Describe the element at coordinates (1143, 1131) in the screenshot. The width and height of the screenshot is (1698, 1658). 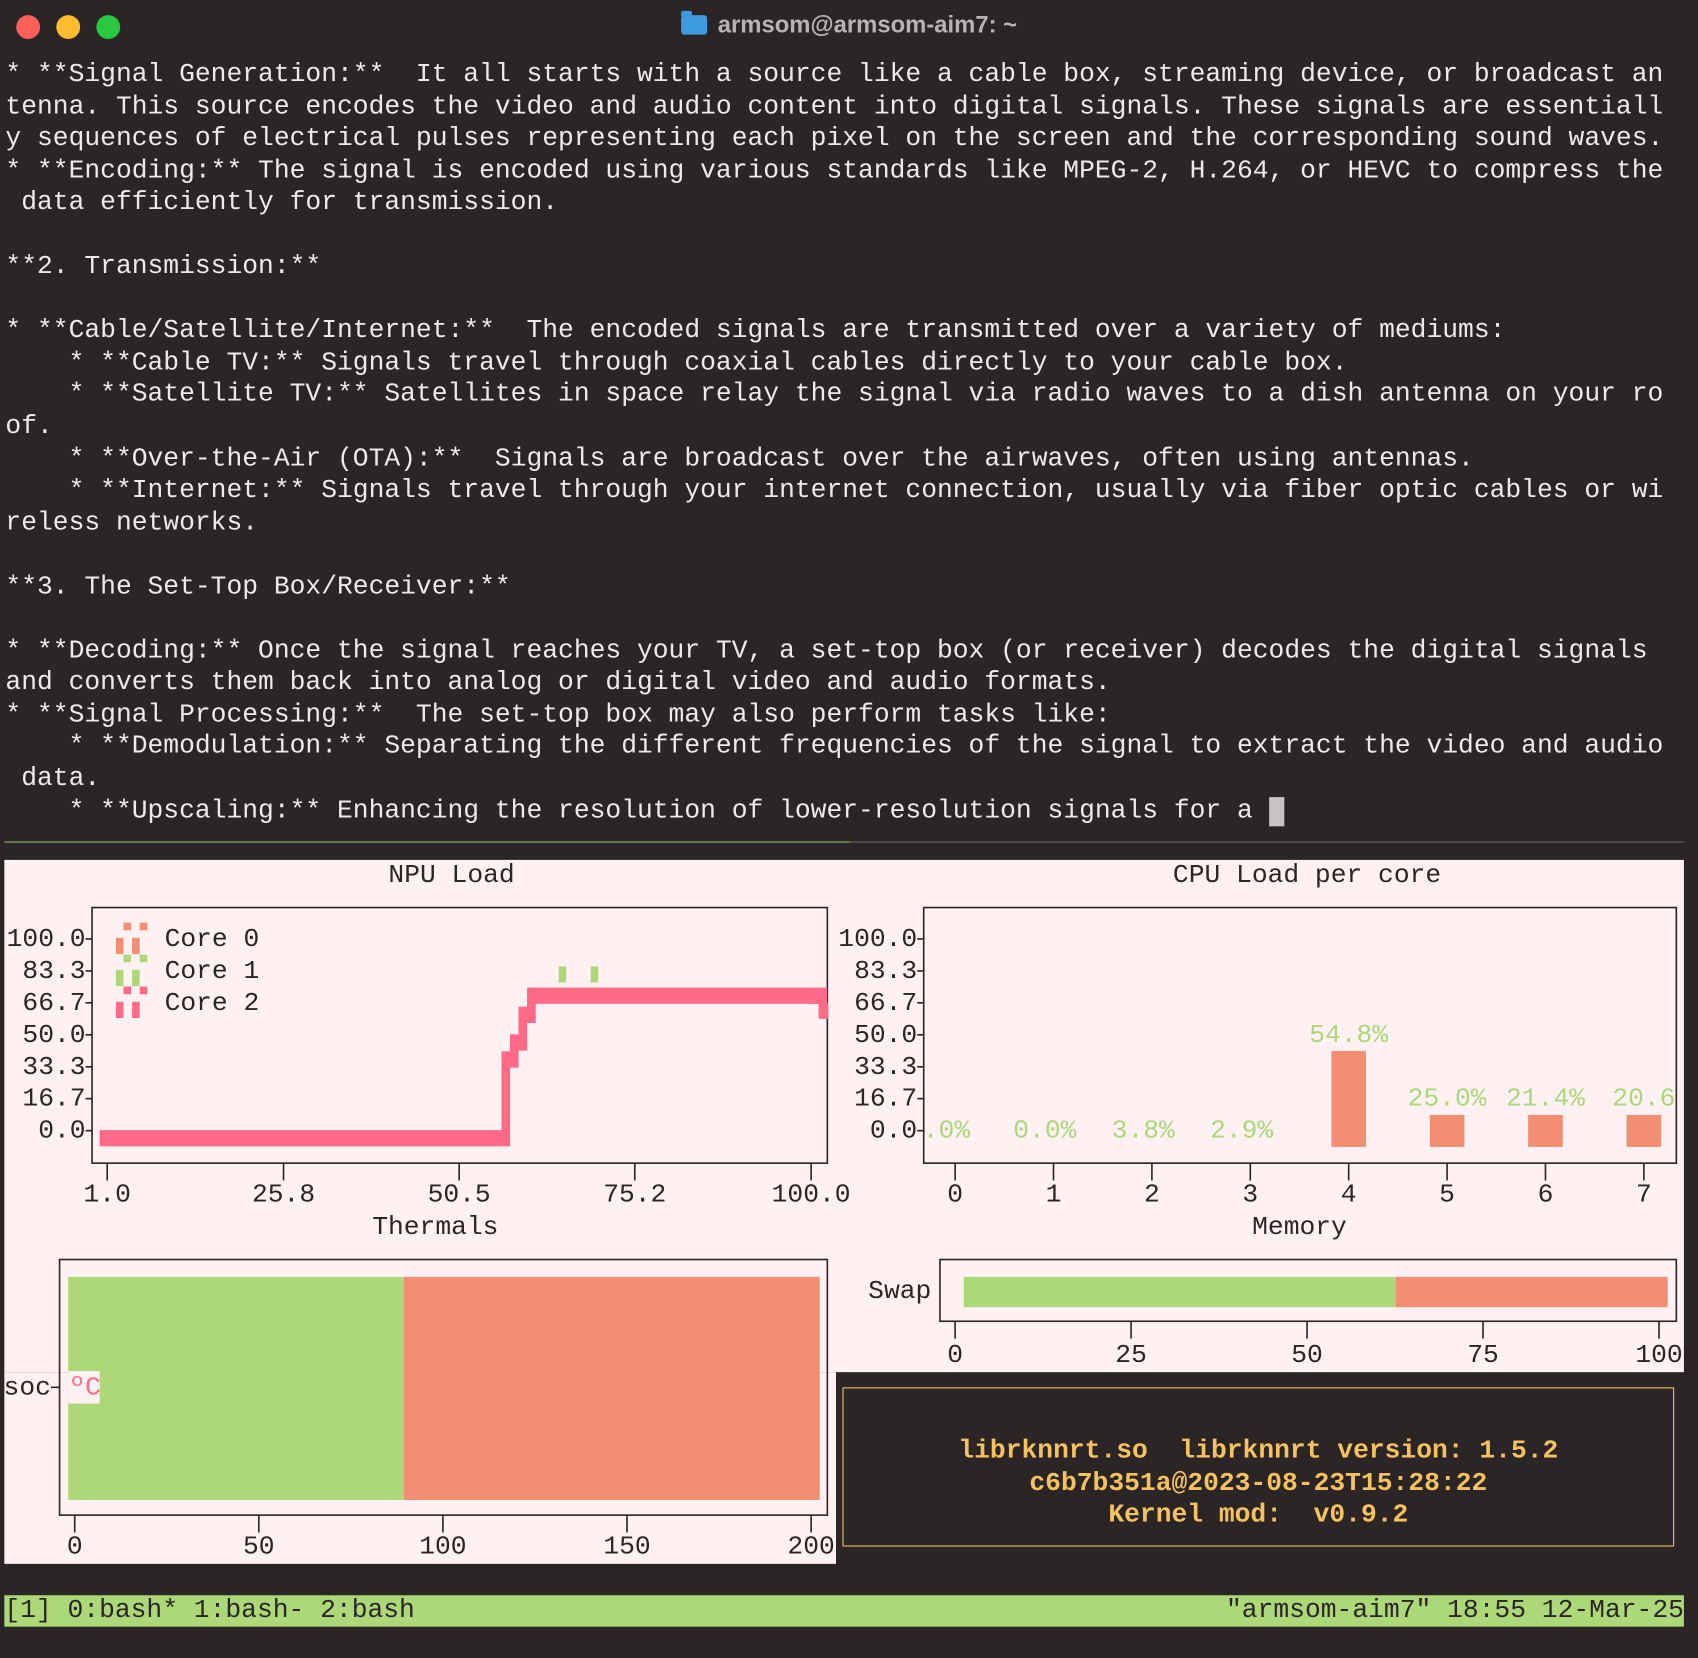
I see `cpu-value-label: 3.8%` at that location.